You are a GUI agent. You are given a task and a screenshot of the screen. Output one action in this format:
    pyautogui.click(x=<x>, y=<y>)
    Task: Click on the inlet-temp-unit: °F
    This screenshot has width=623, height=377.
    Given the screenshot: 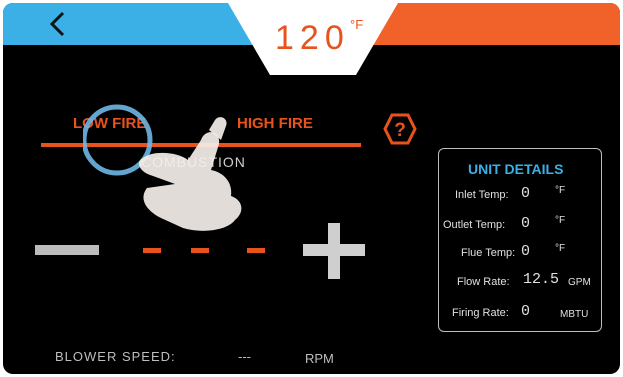 What is the action you would take?
    pyautogui.click(x=560, y=190)
    